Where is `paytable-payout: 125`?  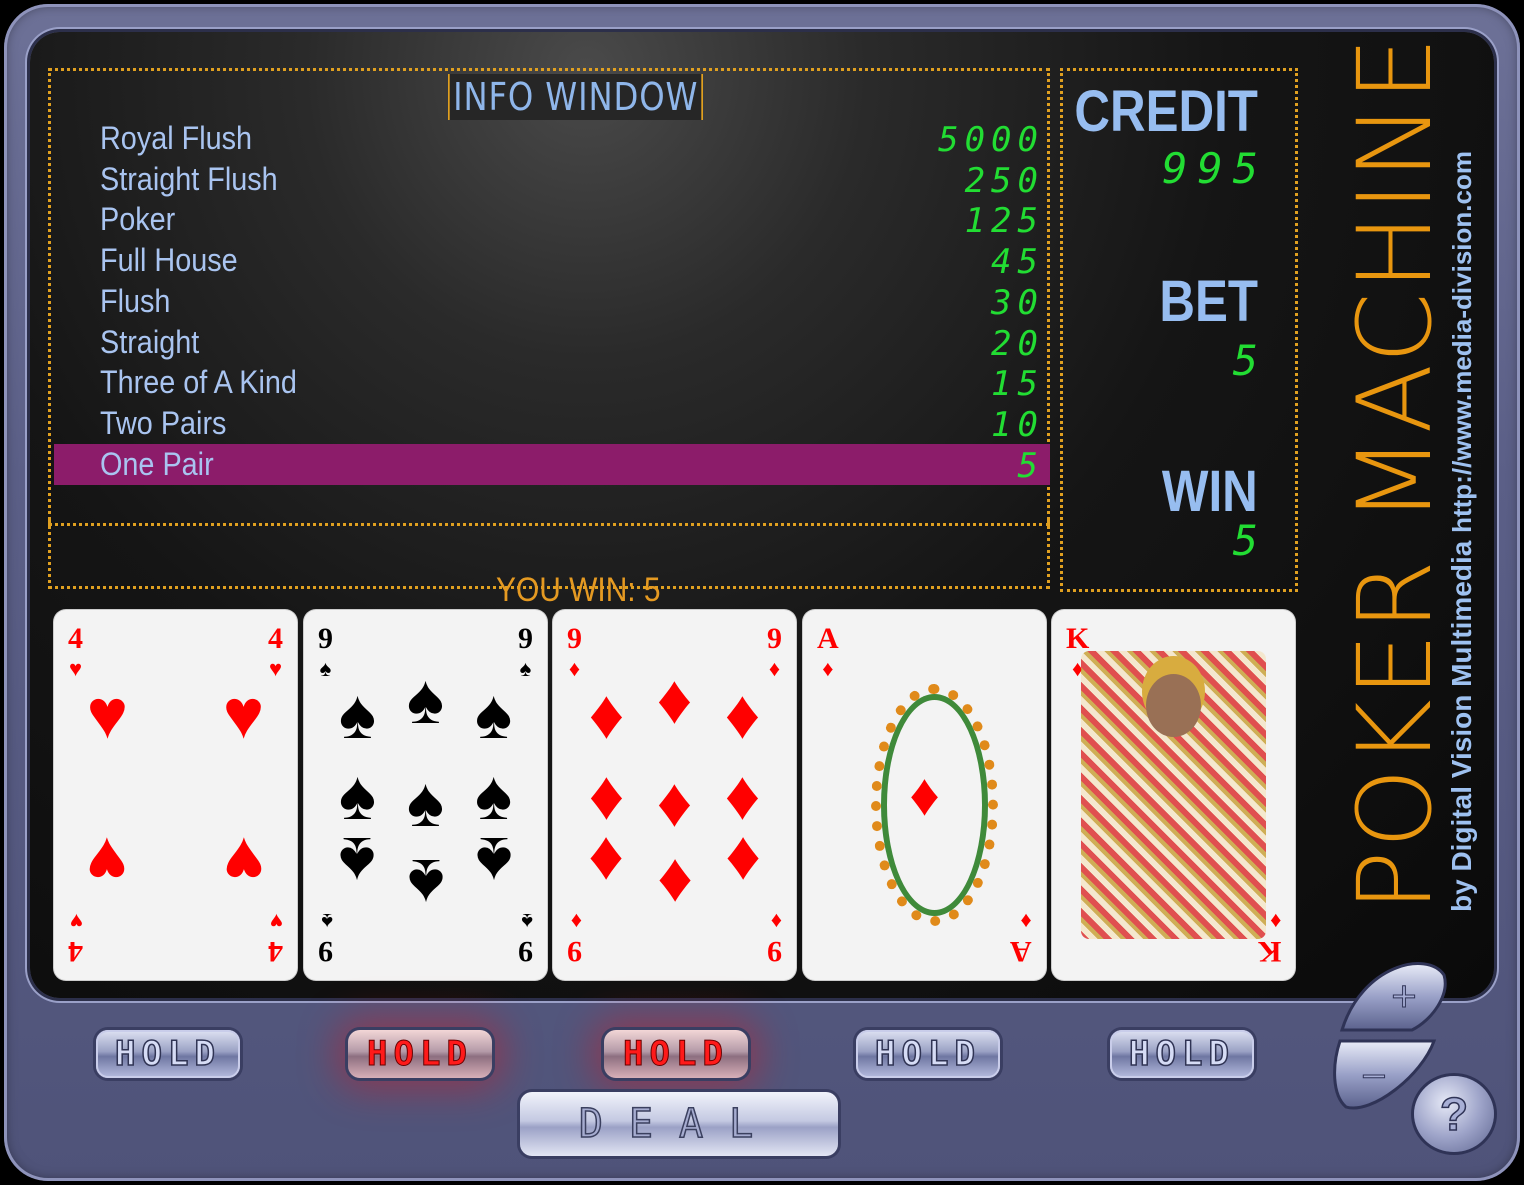 paytable-payout: 125 is located at coordinates (1004, 221).